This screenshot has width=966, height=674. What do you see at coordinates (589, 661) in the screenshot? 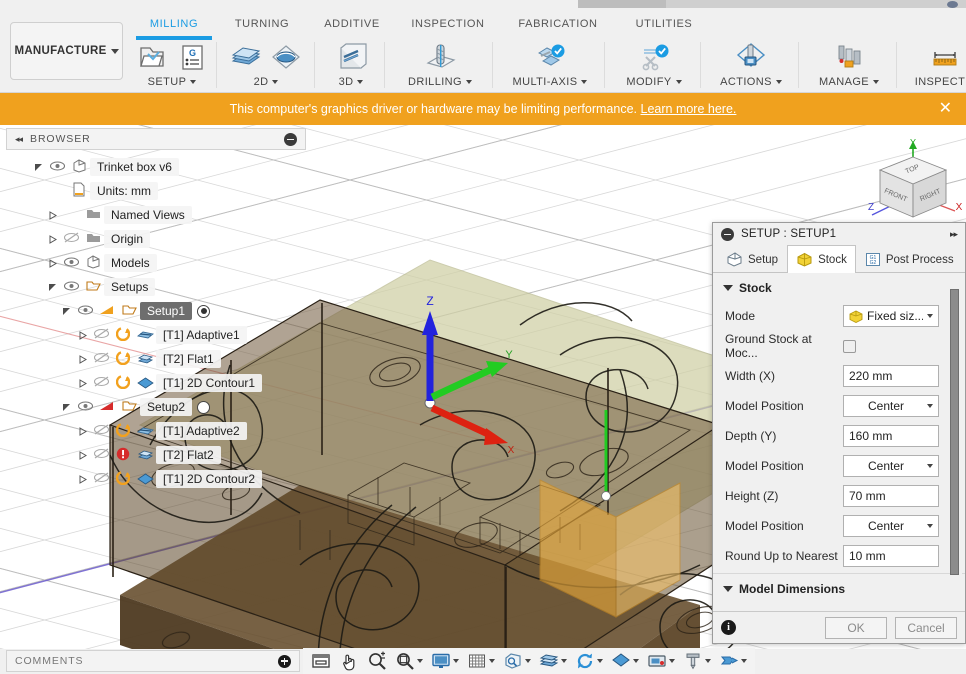
I see `simulate-refresh-button` at bounding box center [589, 661].